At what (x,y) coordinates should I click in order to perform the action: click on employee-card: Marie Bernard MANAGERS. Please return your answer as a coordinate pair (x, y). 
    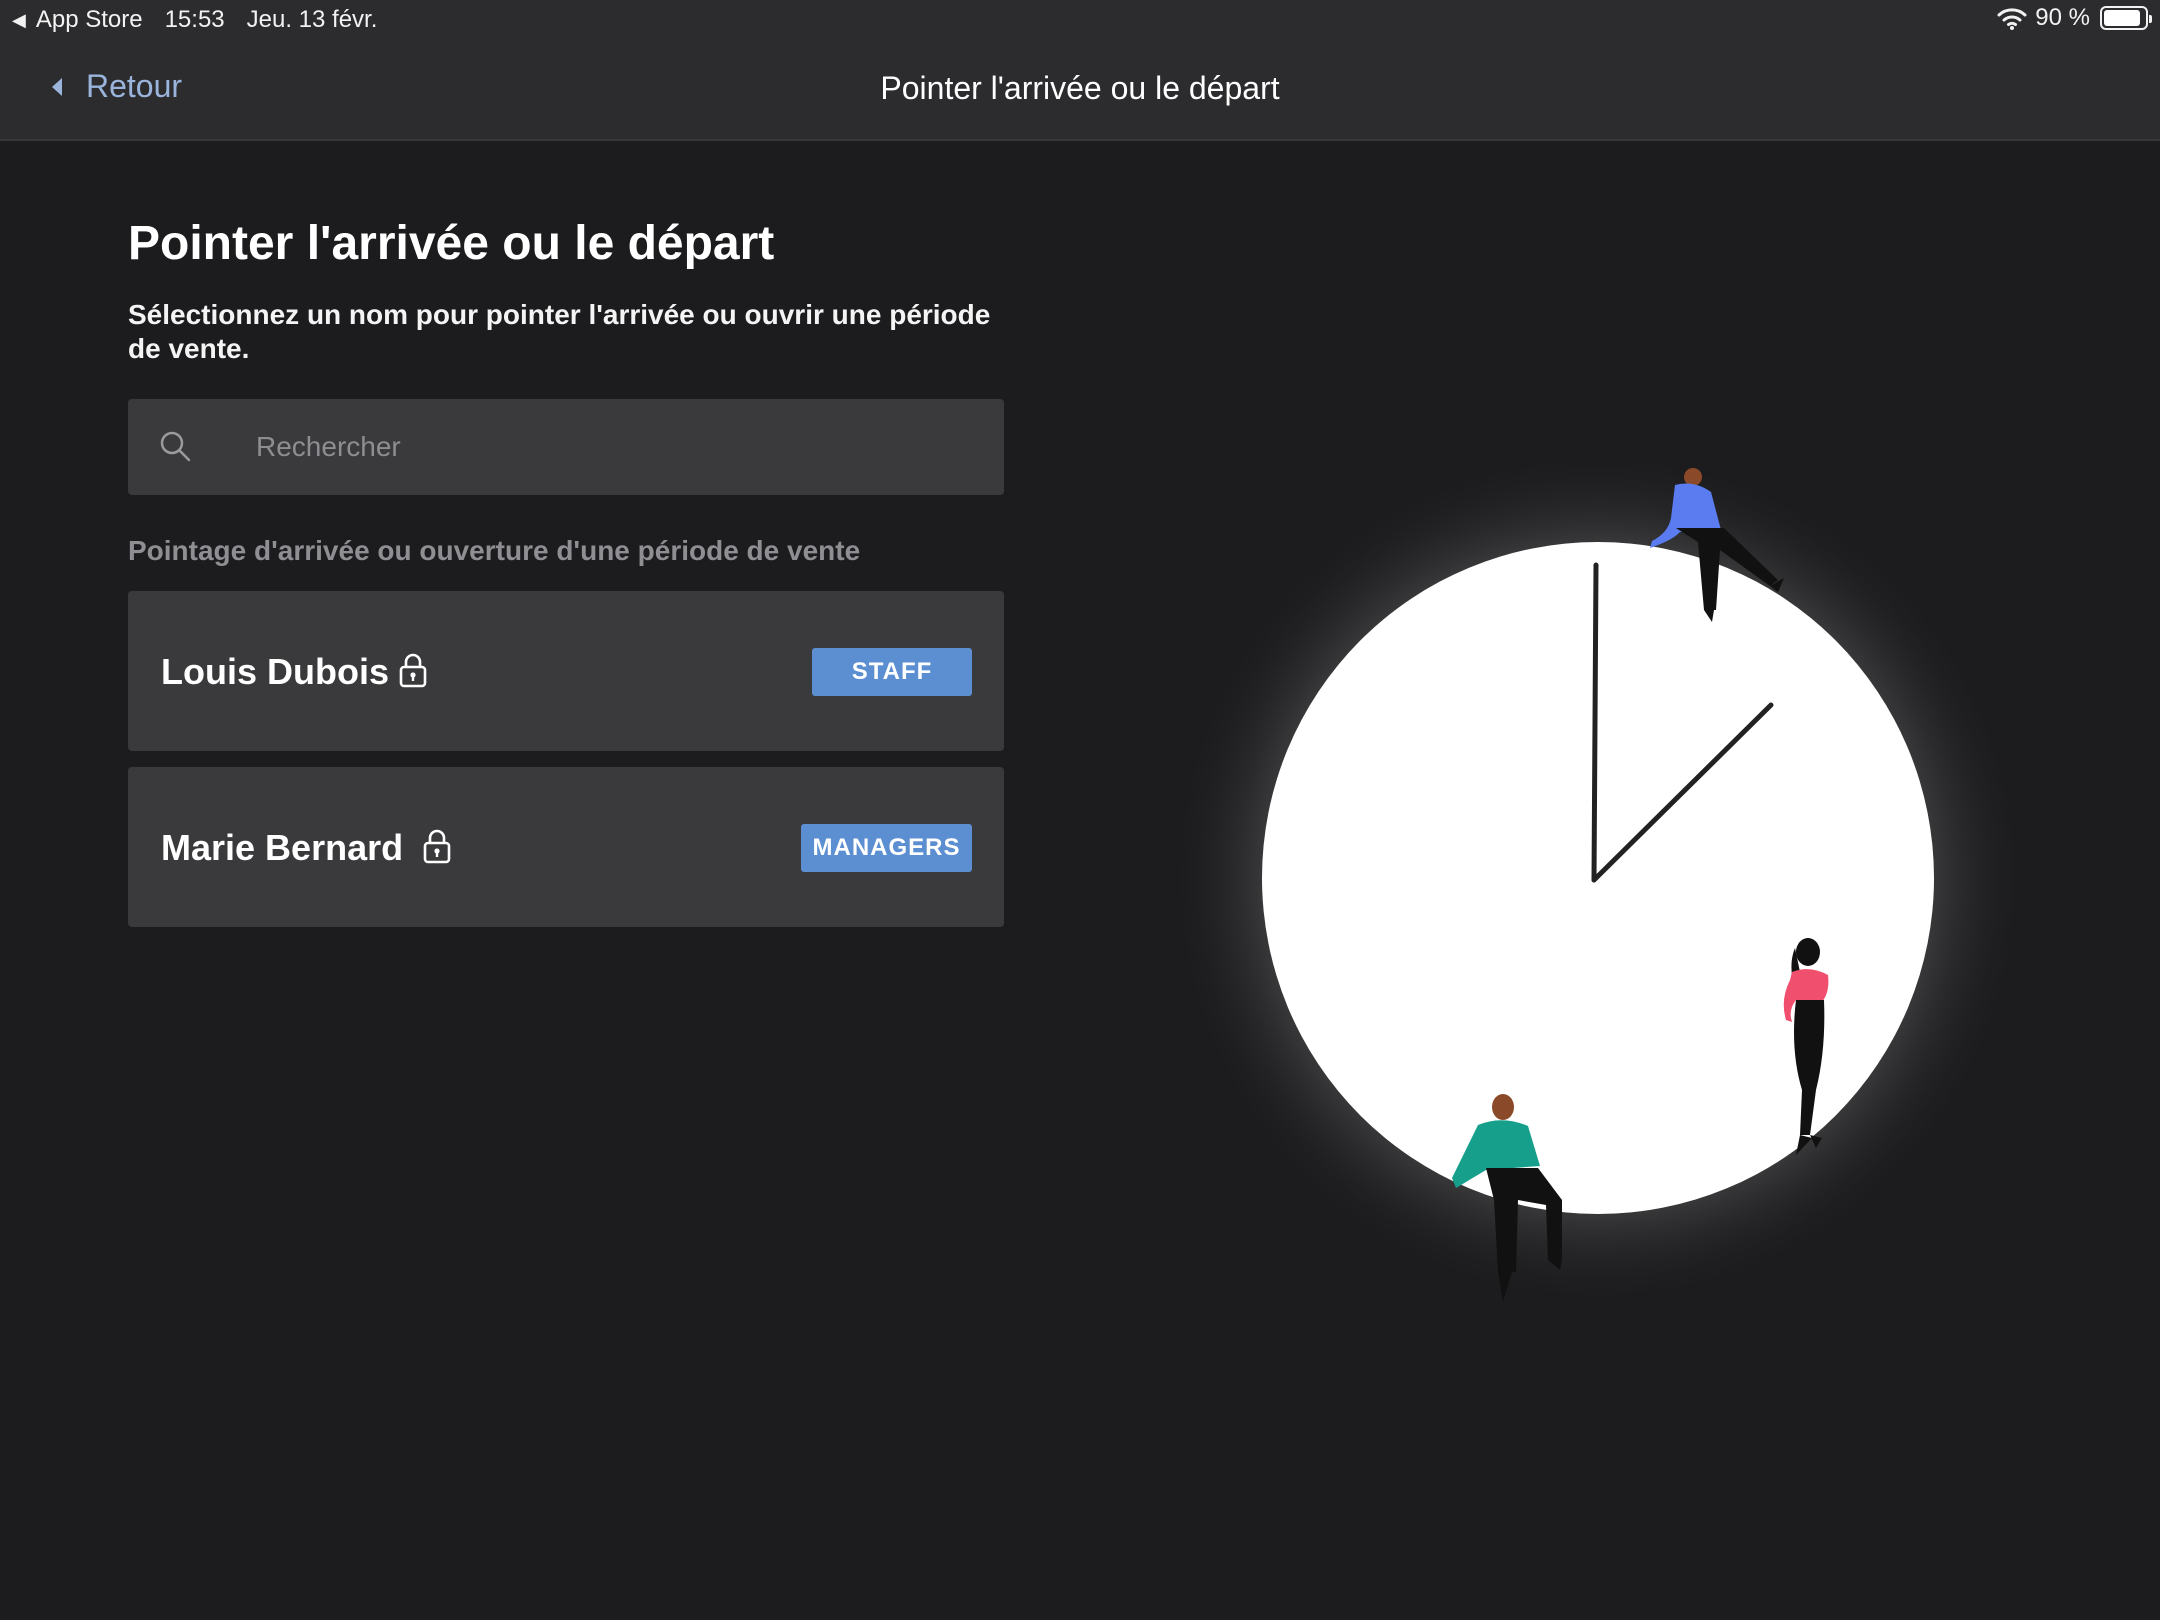
    Looking at the image, I should click on (566, 847).